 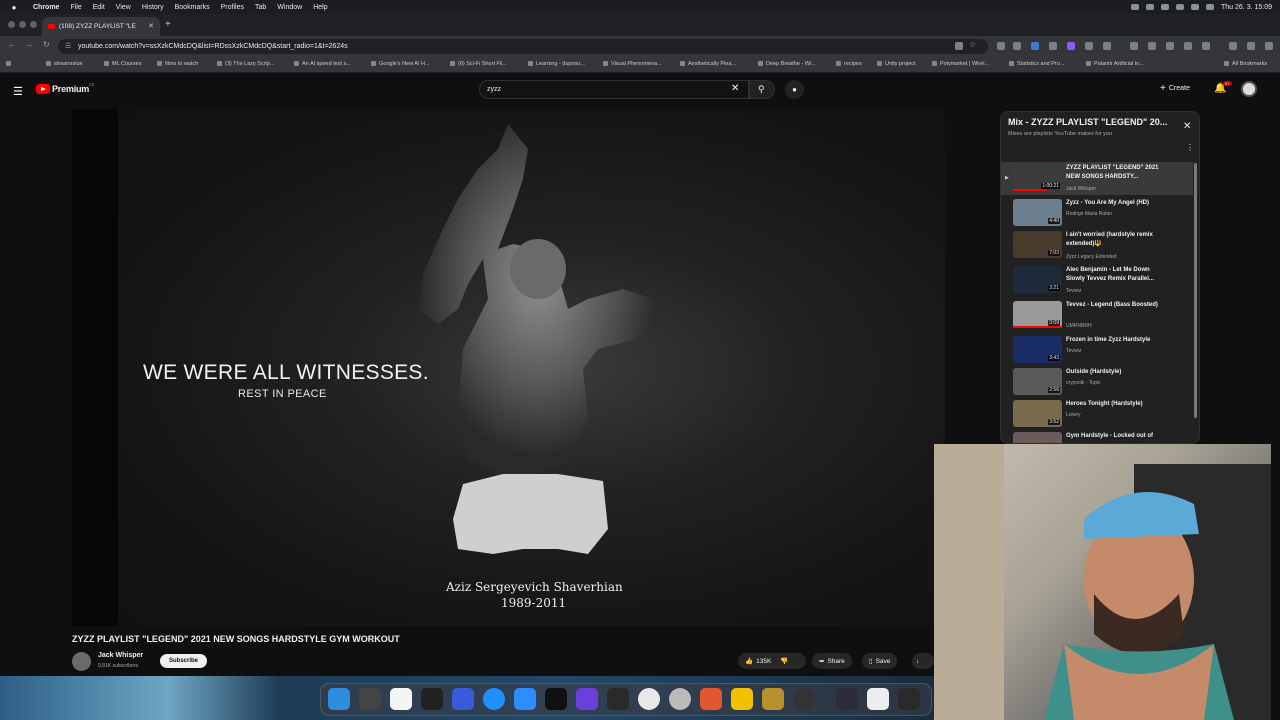 I want to click on new-tab-icon: +, so click(x=168, y=24).